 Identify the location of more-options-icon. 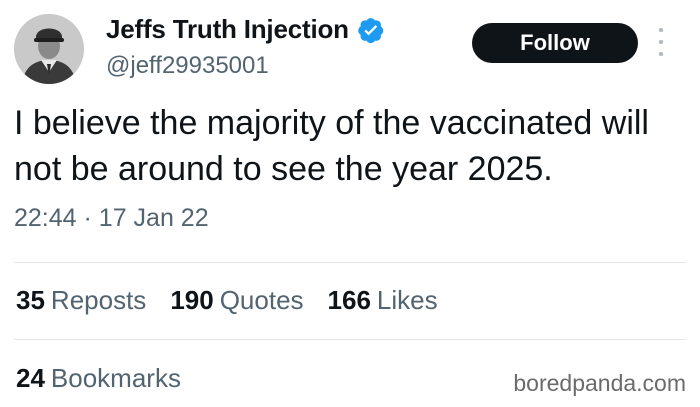
(661, 42).